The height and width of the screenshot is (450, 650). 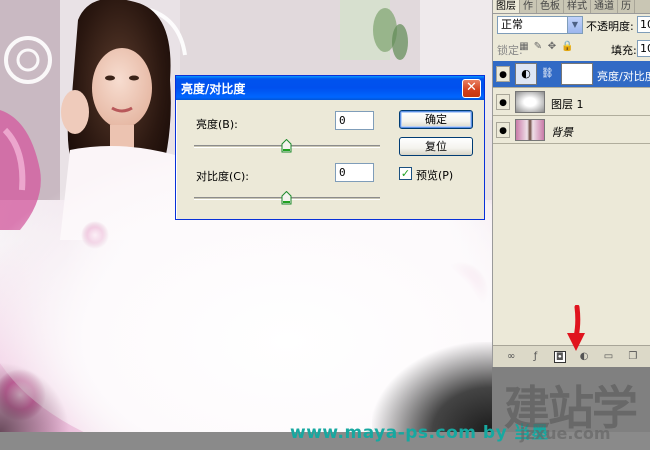 What do you see at coordinates (435, 175) in the screenshot?
I see `preview-label: 预览(P)` at bounding box center [435, 175].